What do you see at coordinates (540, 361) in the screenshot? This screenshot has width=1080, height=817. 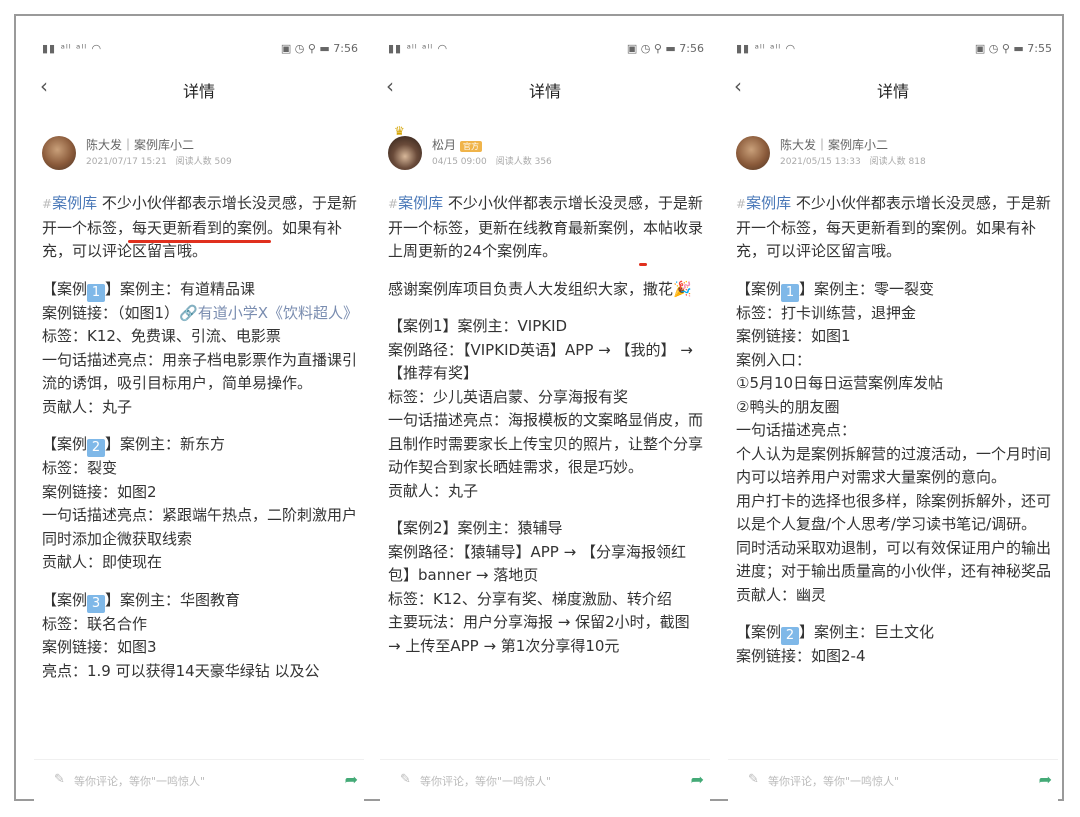 I see `case-path: 案例路径：【VIPKID英语】APP → 【我的】 → 【推荐有奖】` at bounding box center [540, 361].